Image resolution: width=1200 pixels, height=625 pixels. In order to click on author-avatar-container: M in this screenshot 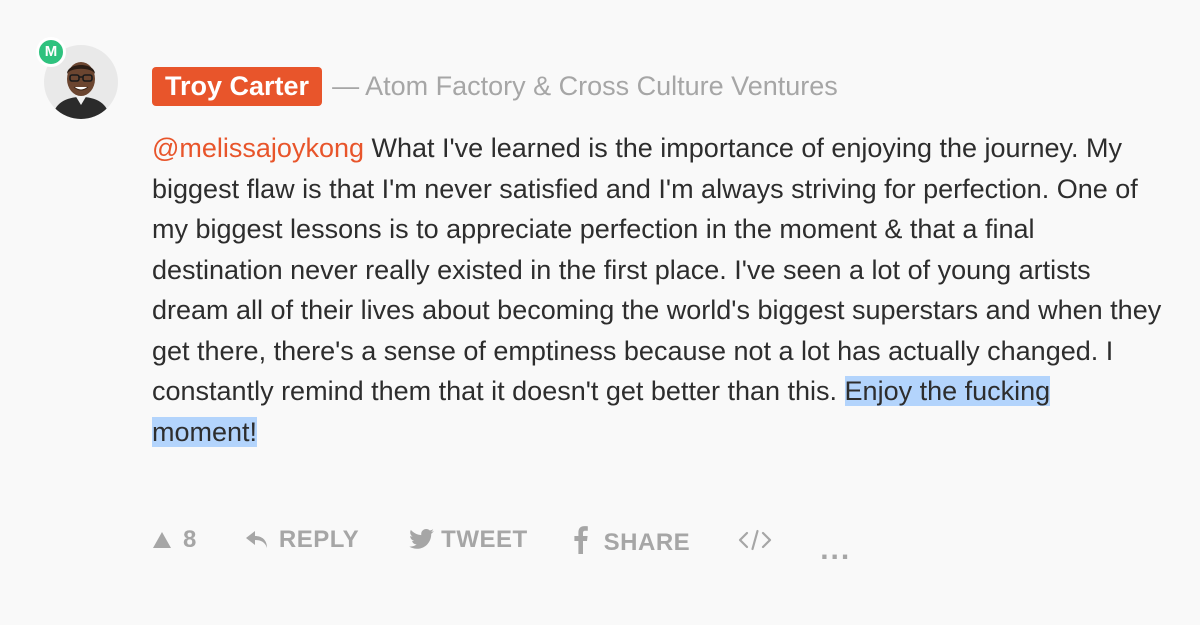, I will do `click(77, 78)`.